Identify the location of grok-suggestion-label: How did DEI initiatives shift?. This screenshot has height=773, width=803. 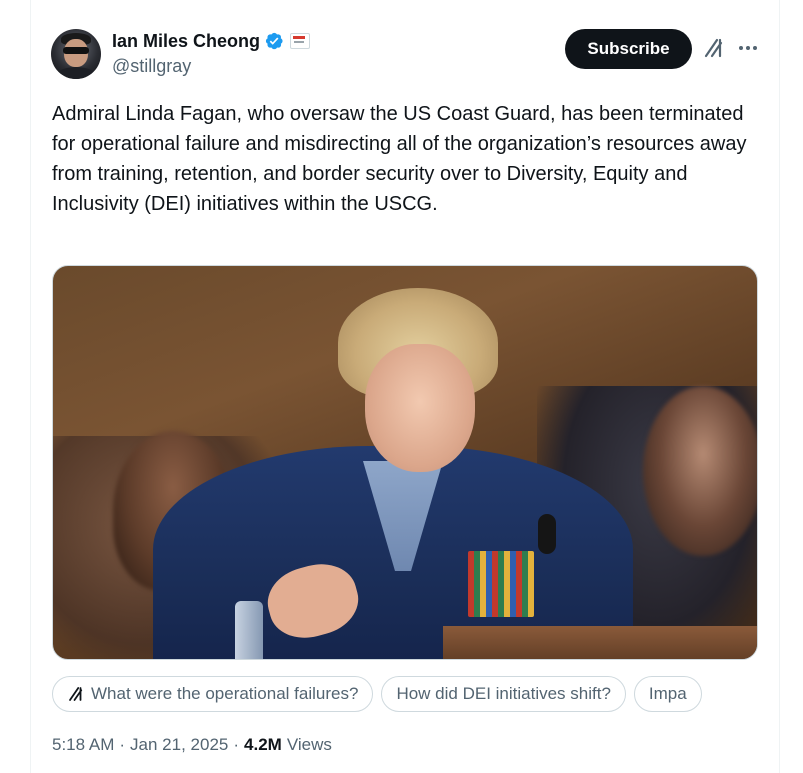
(503, 693).